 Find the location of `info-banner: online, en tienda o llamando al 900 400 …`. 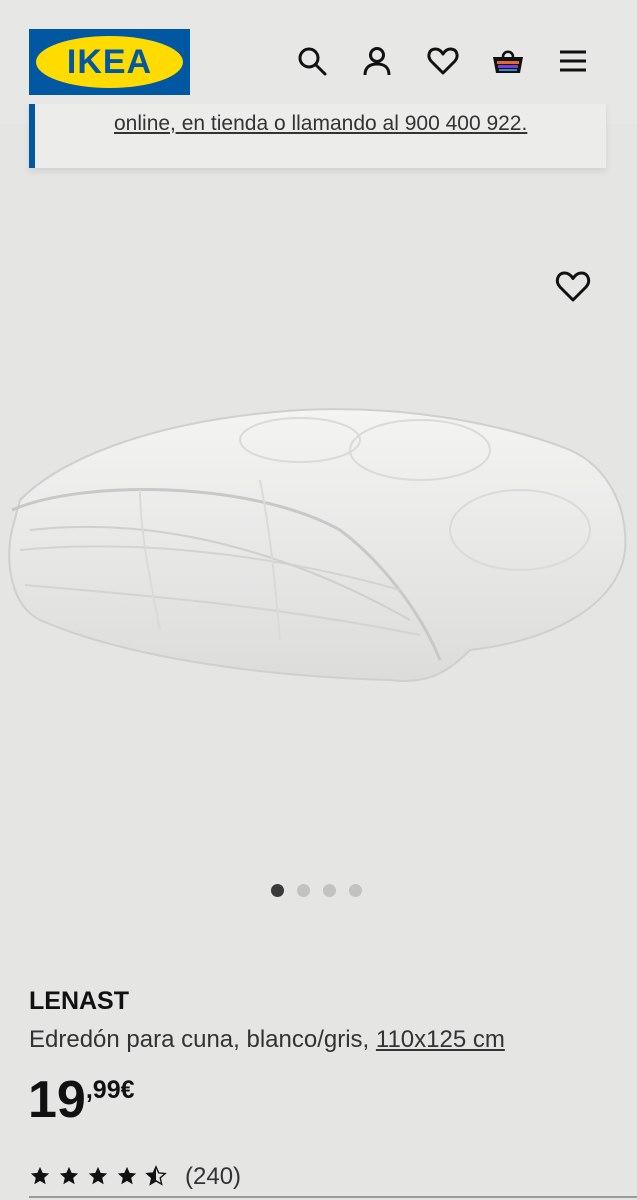

info-banner: online, en tienda o llamando al 900 400 … is located at coordinates (317, 134).